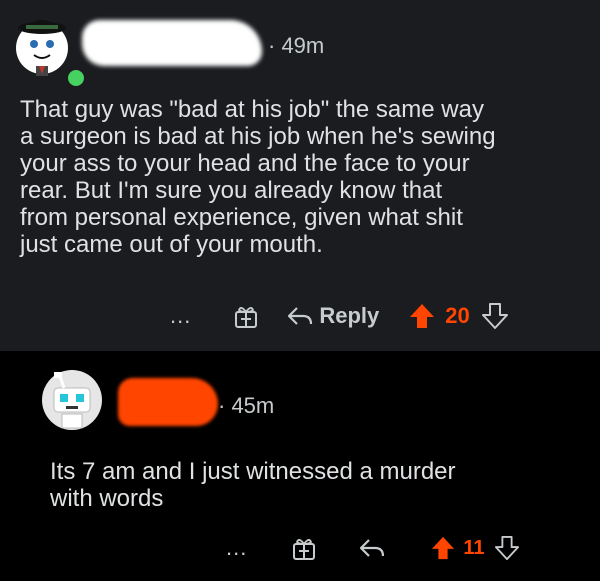 The width and height of the screenshot is (600, 581). What do you see at coordinates (474, 547) in the screenshot?
I see `vote-score-2: 11` at bounding box center [474, 547].